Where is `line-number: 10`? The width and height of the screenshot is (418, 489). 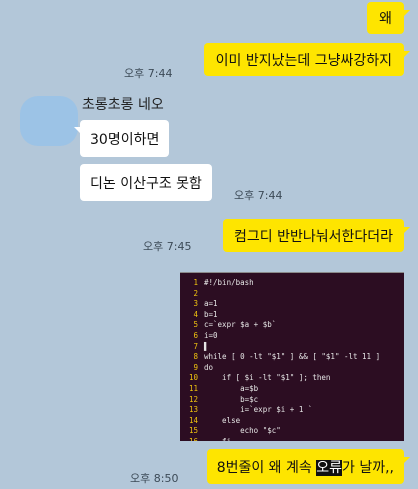
line-number: 10 is located at coordinates (193, 378).